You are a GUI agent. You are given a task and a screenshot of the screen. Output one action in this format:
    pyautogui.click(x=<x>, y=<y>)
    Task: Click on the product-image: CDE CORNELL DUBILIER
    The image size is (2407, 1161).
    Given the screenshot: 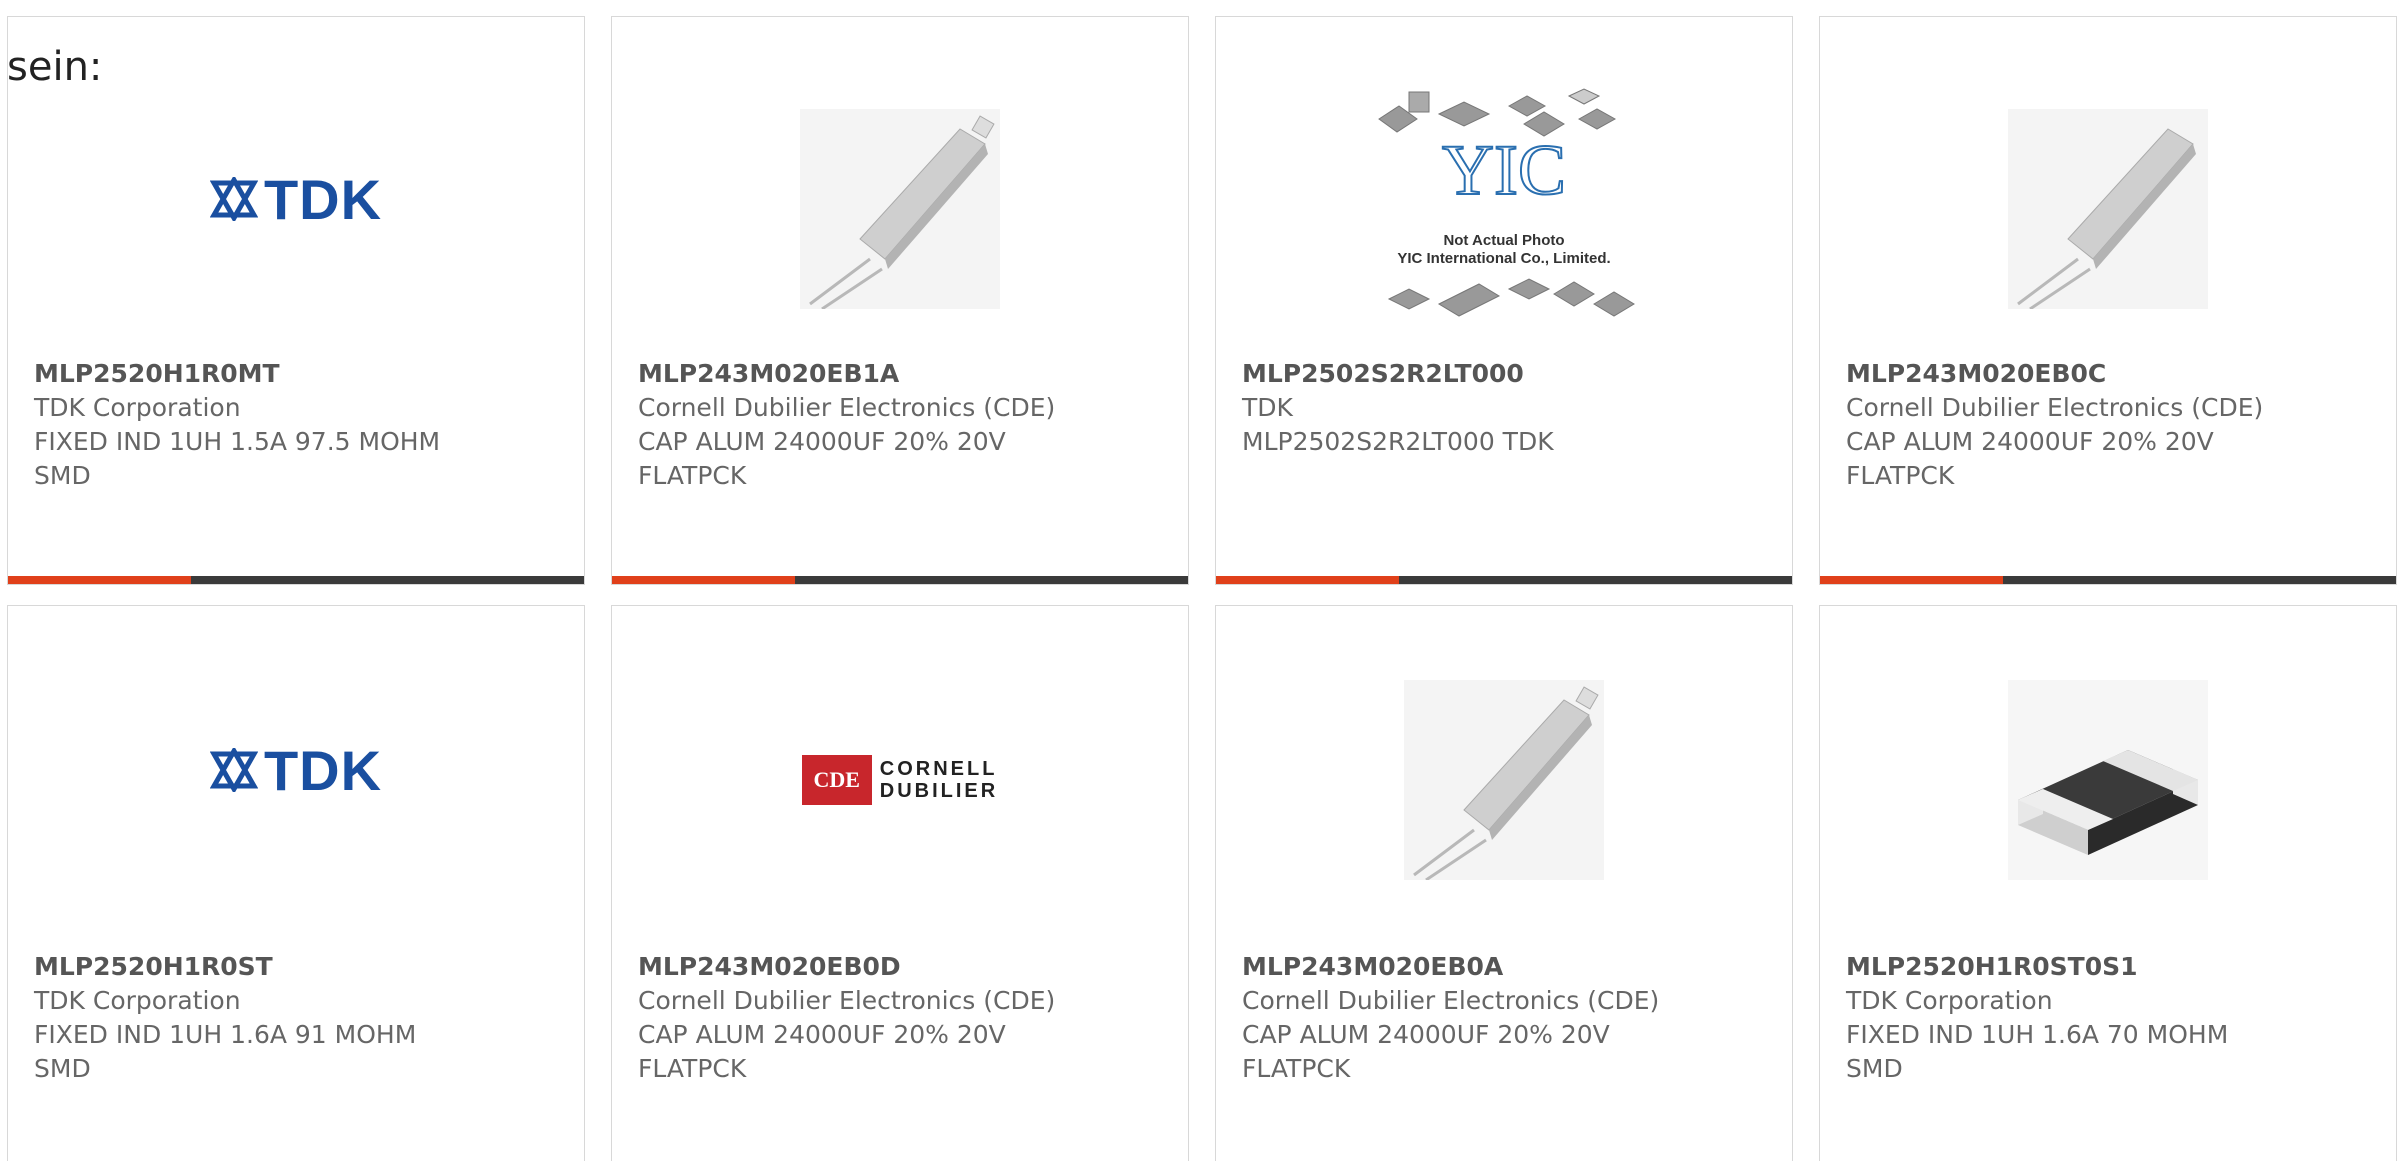 What is the action you would take?
    pyautogui.click(x=900, y=780)
    